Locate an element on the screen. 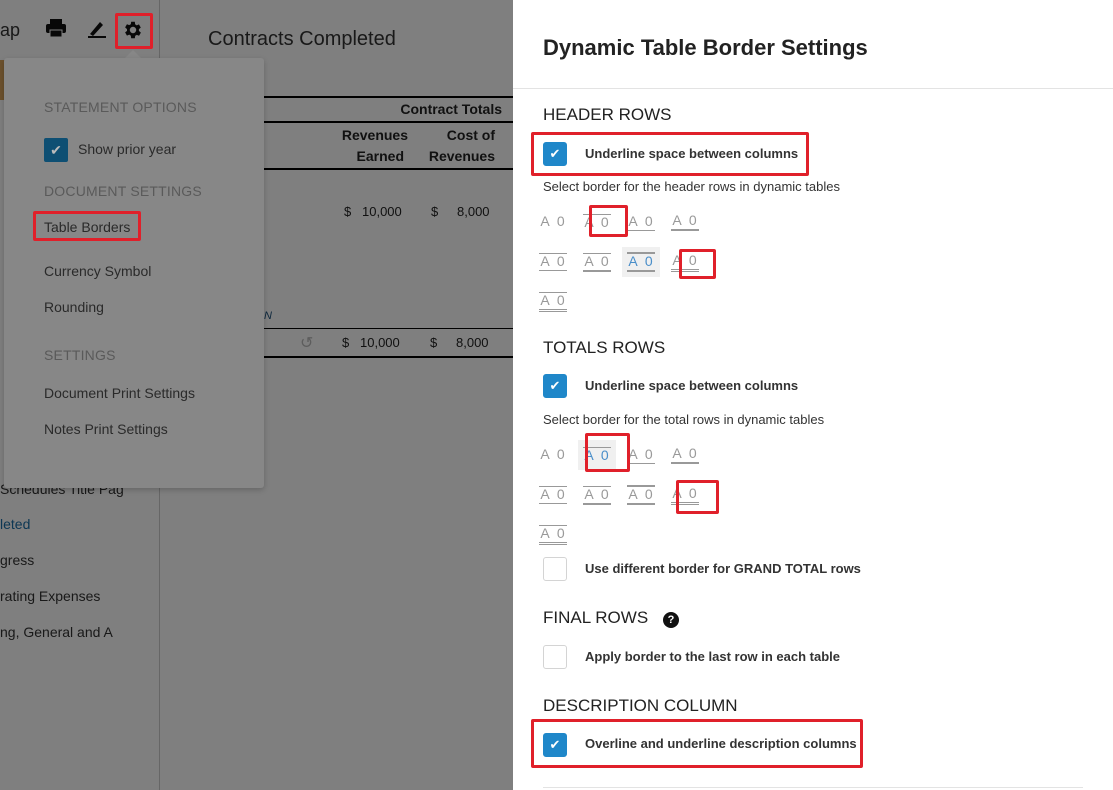 The height and width of the screenshot is (790, 1113). totals-border-option-top-thin-bottom-thick: A 0 is located at coordinates (597, 495).